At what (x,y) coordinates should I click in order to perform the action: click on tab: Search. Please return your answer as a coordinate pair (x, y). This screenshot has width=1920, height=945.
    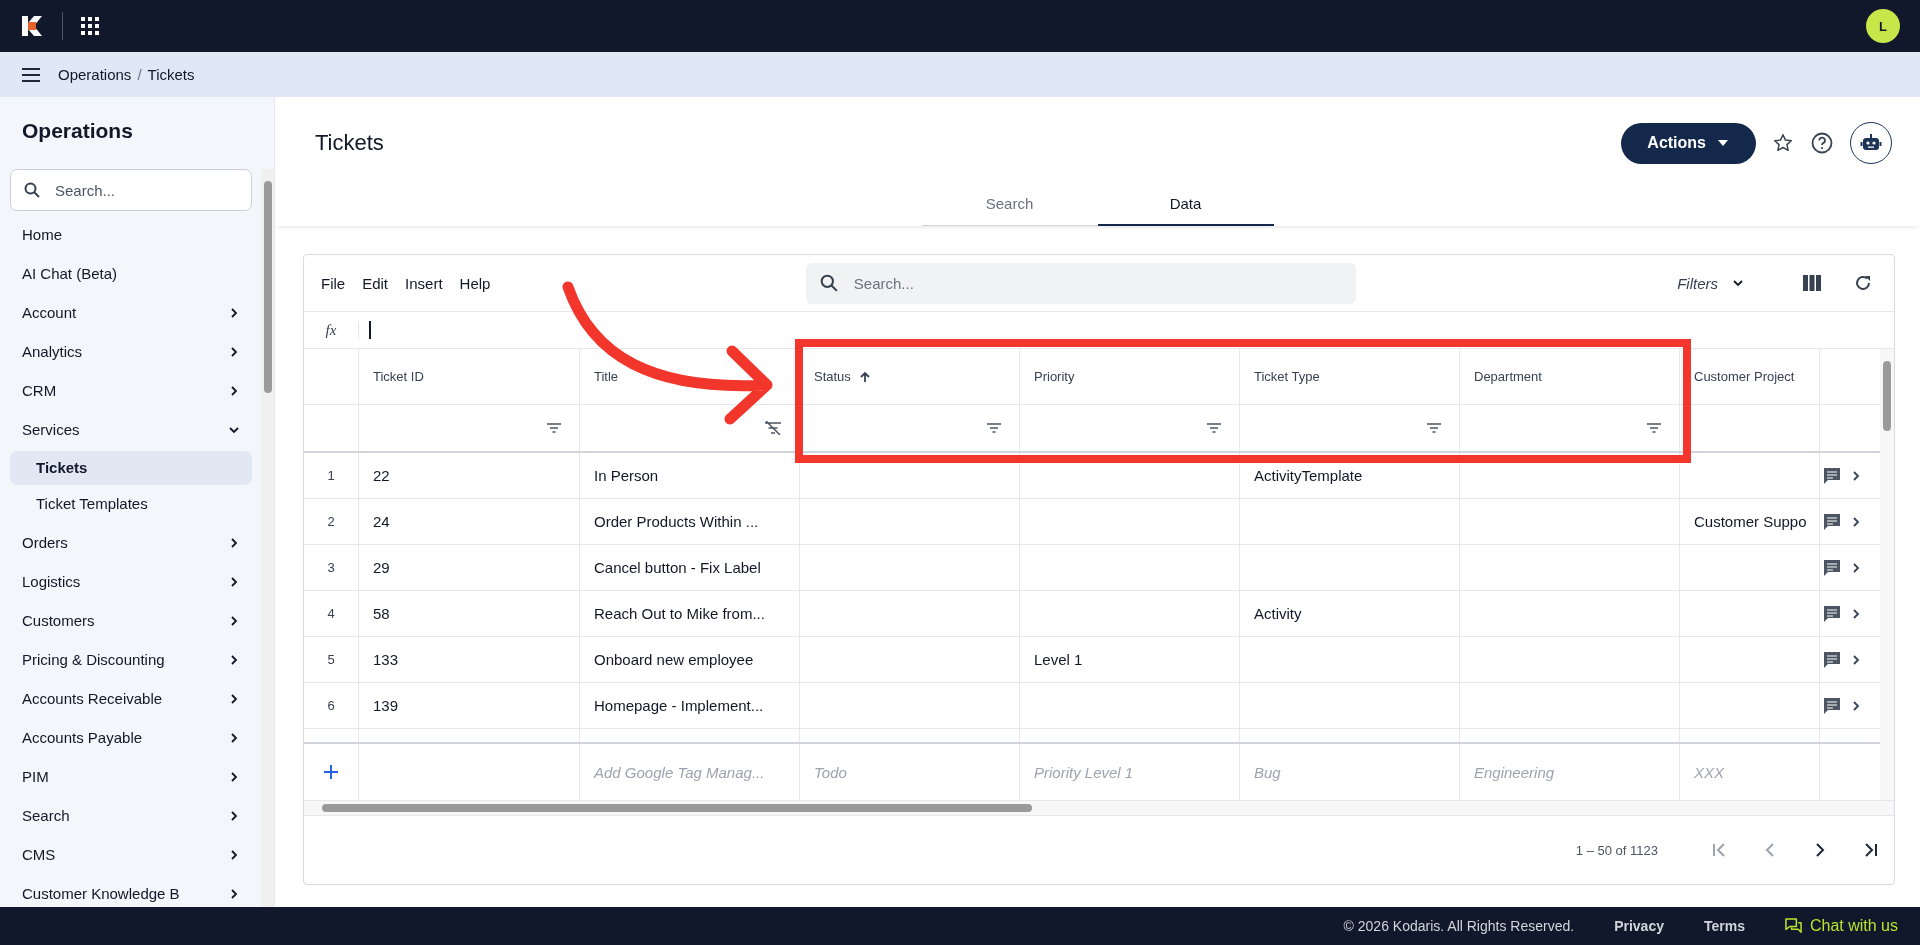
    Looking at the image, I should click on (1009, 203).